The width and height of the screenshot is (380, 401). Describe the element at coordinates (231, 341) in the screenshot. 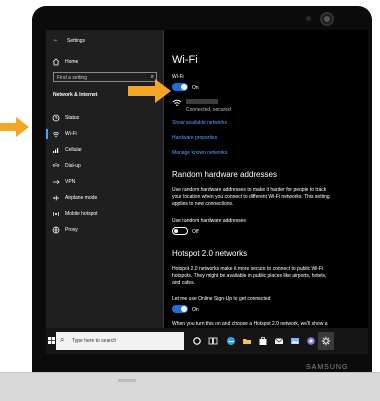

I see `edge-browser-icon` at that location.